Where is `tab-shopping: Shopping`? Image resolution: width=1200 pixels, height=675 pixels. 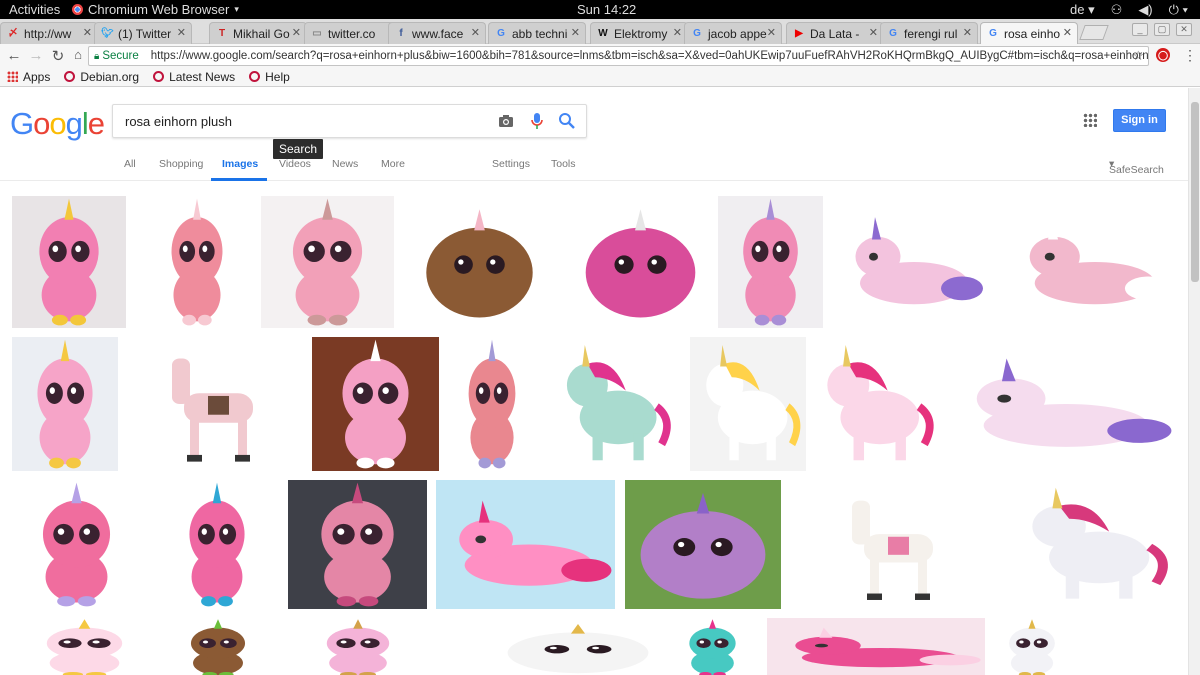 tab-shopping: Shopping is located at coordinates (181, 164).